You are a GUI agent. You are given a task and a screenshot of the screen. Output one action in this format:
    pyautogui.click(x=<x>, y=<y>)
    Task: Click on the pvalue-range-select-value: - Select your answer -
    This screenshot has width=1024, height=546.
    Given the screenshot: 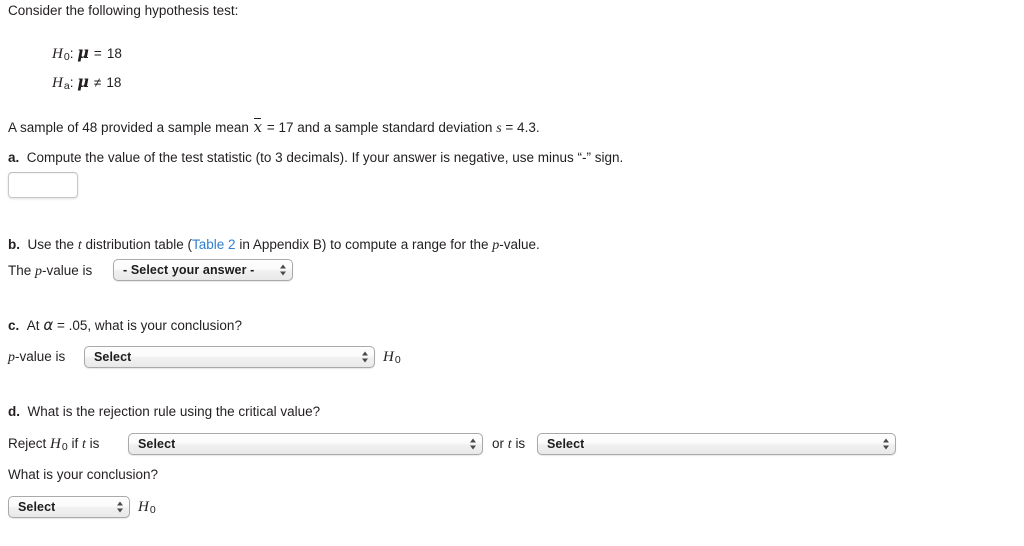 What is the action you would take?
    pyautogui.click(x=189, y=270)
    